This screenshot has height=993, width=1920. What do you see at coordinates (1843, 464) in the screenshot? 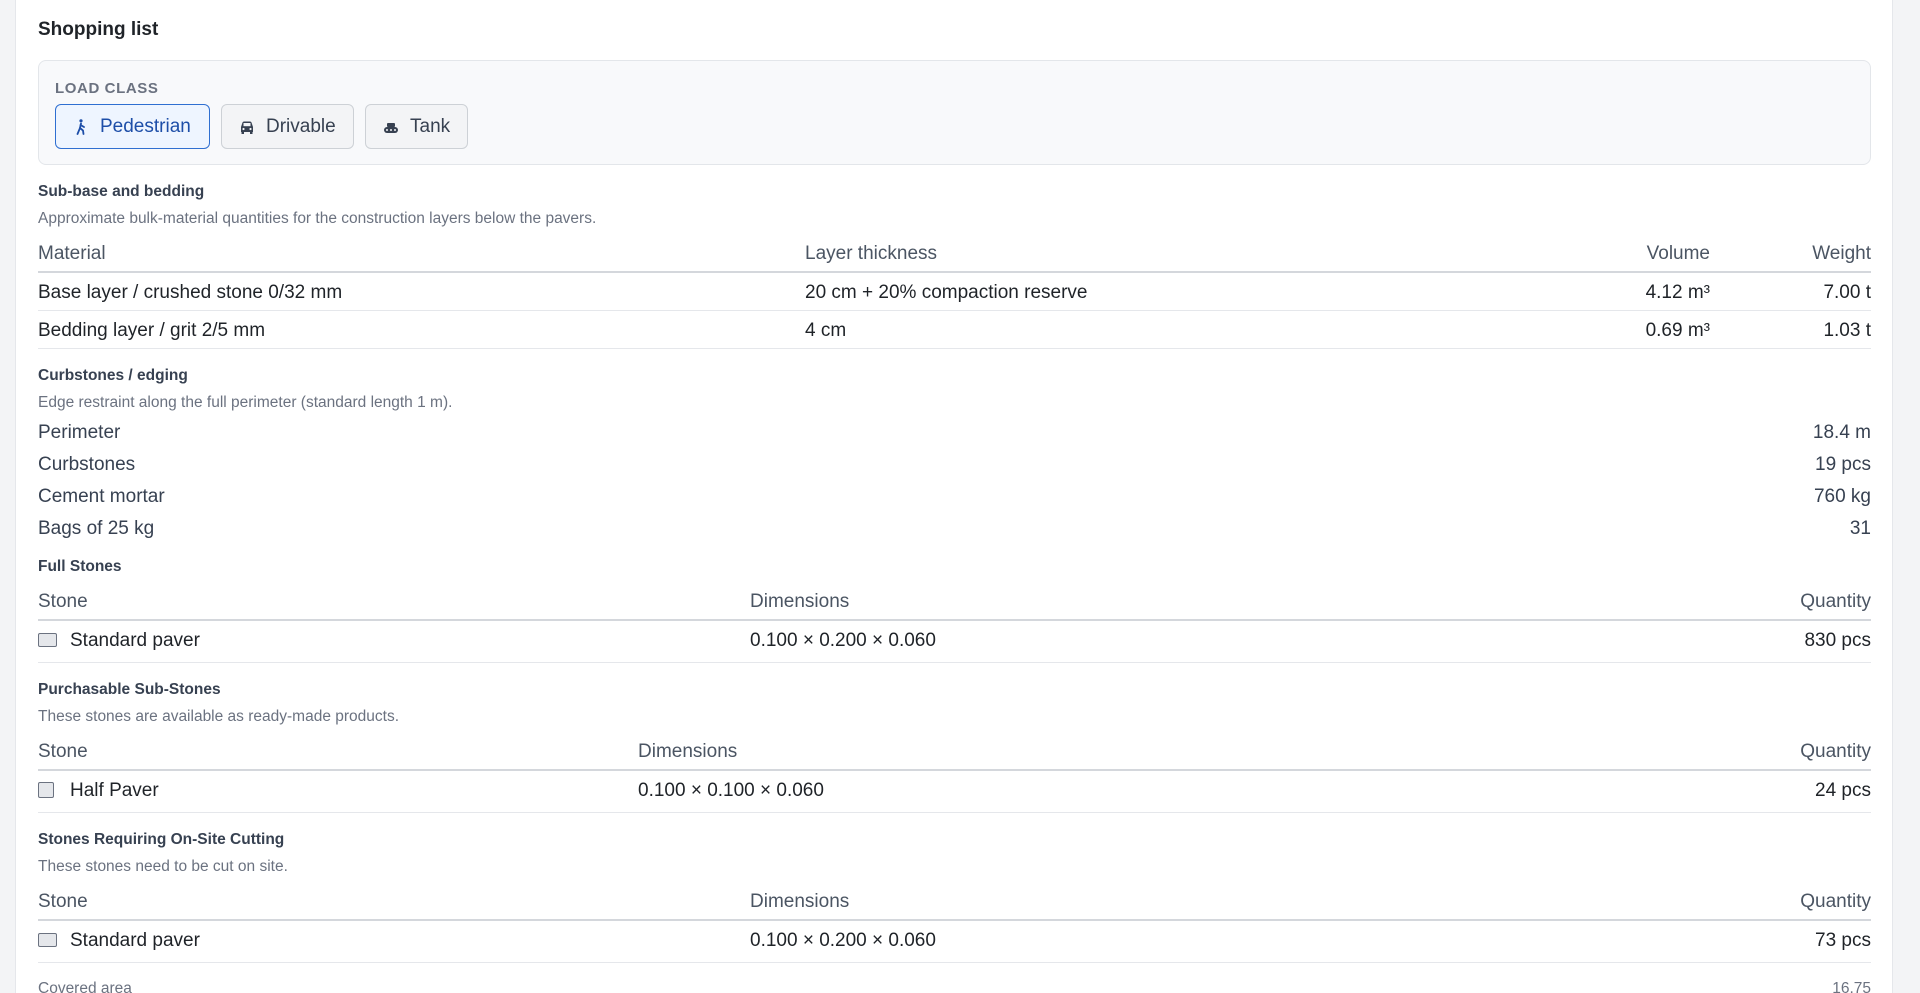
I see `curbstones-value: 19 pcs` at bounding box center [1843, 464].